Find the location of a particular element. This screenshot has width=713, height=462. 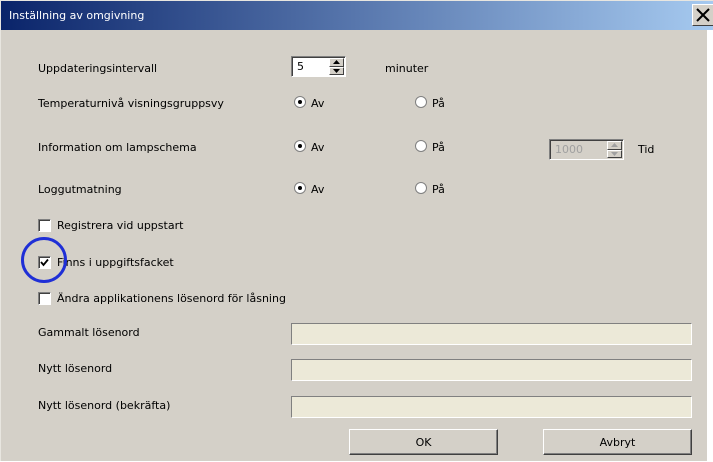

lamp-hours-up-button is located at coordinates (614, 145).